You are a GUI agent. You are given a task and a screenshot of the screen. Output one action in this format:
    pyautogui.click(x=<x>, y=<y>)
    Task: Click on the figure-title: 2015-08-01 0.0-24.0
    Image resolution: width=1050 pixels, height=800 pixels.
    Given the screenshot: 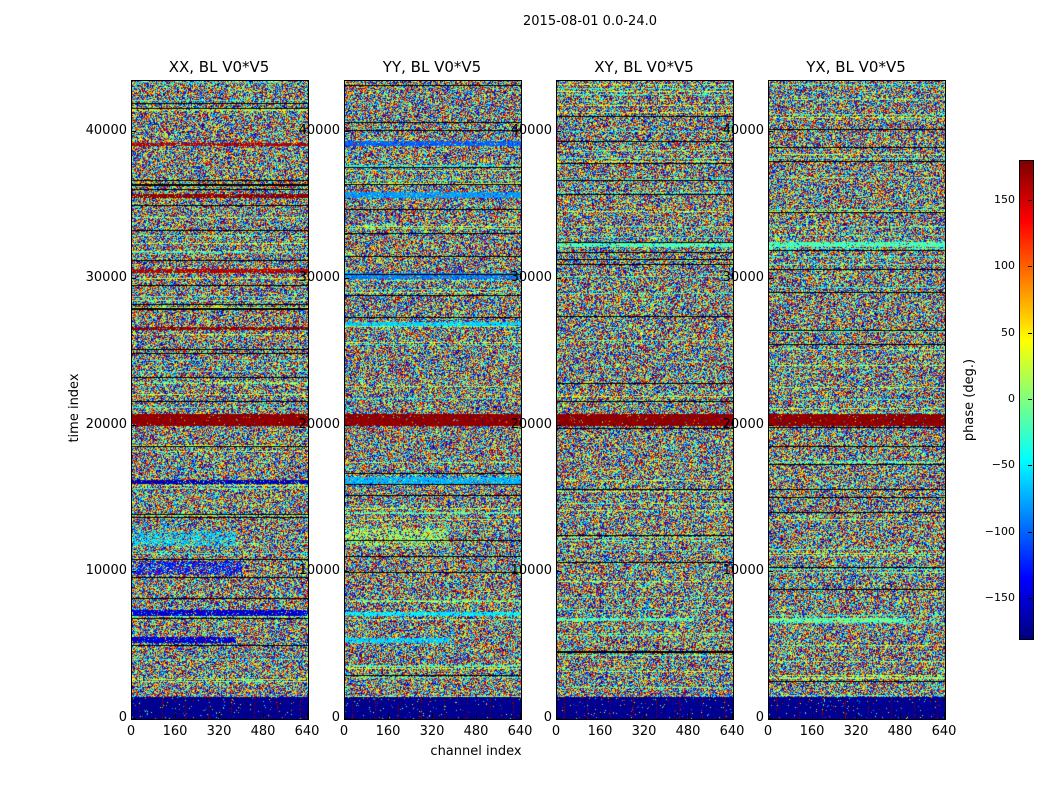 What is the action you would take?
    pyautogui.click(x=590, y=21)
    